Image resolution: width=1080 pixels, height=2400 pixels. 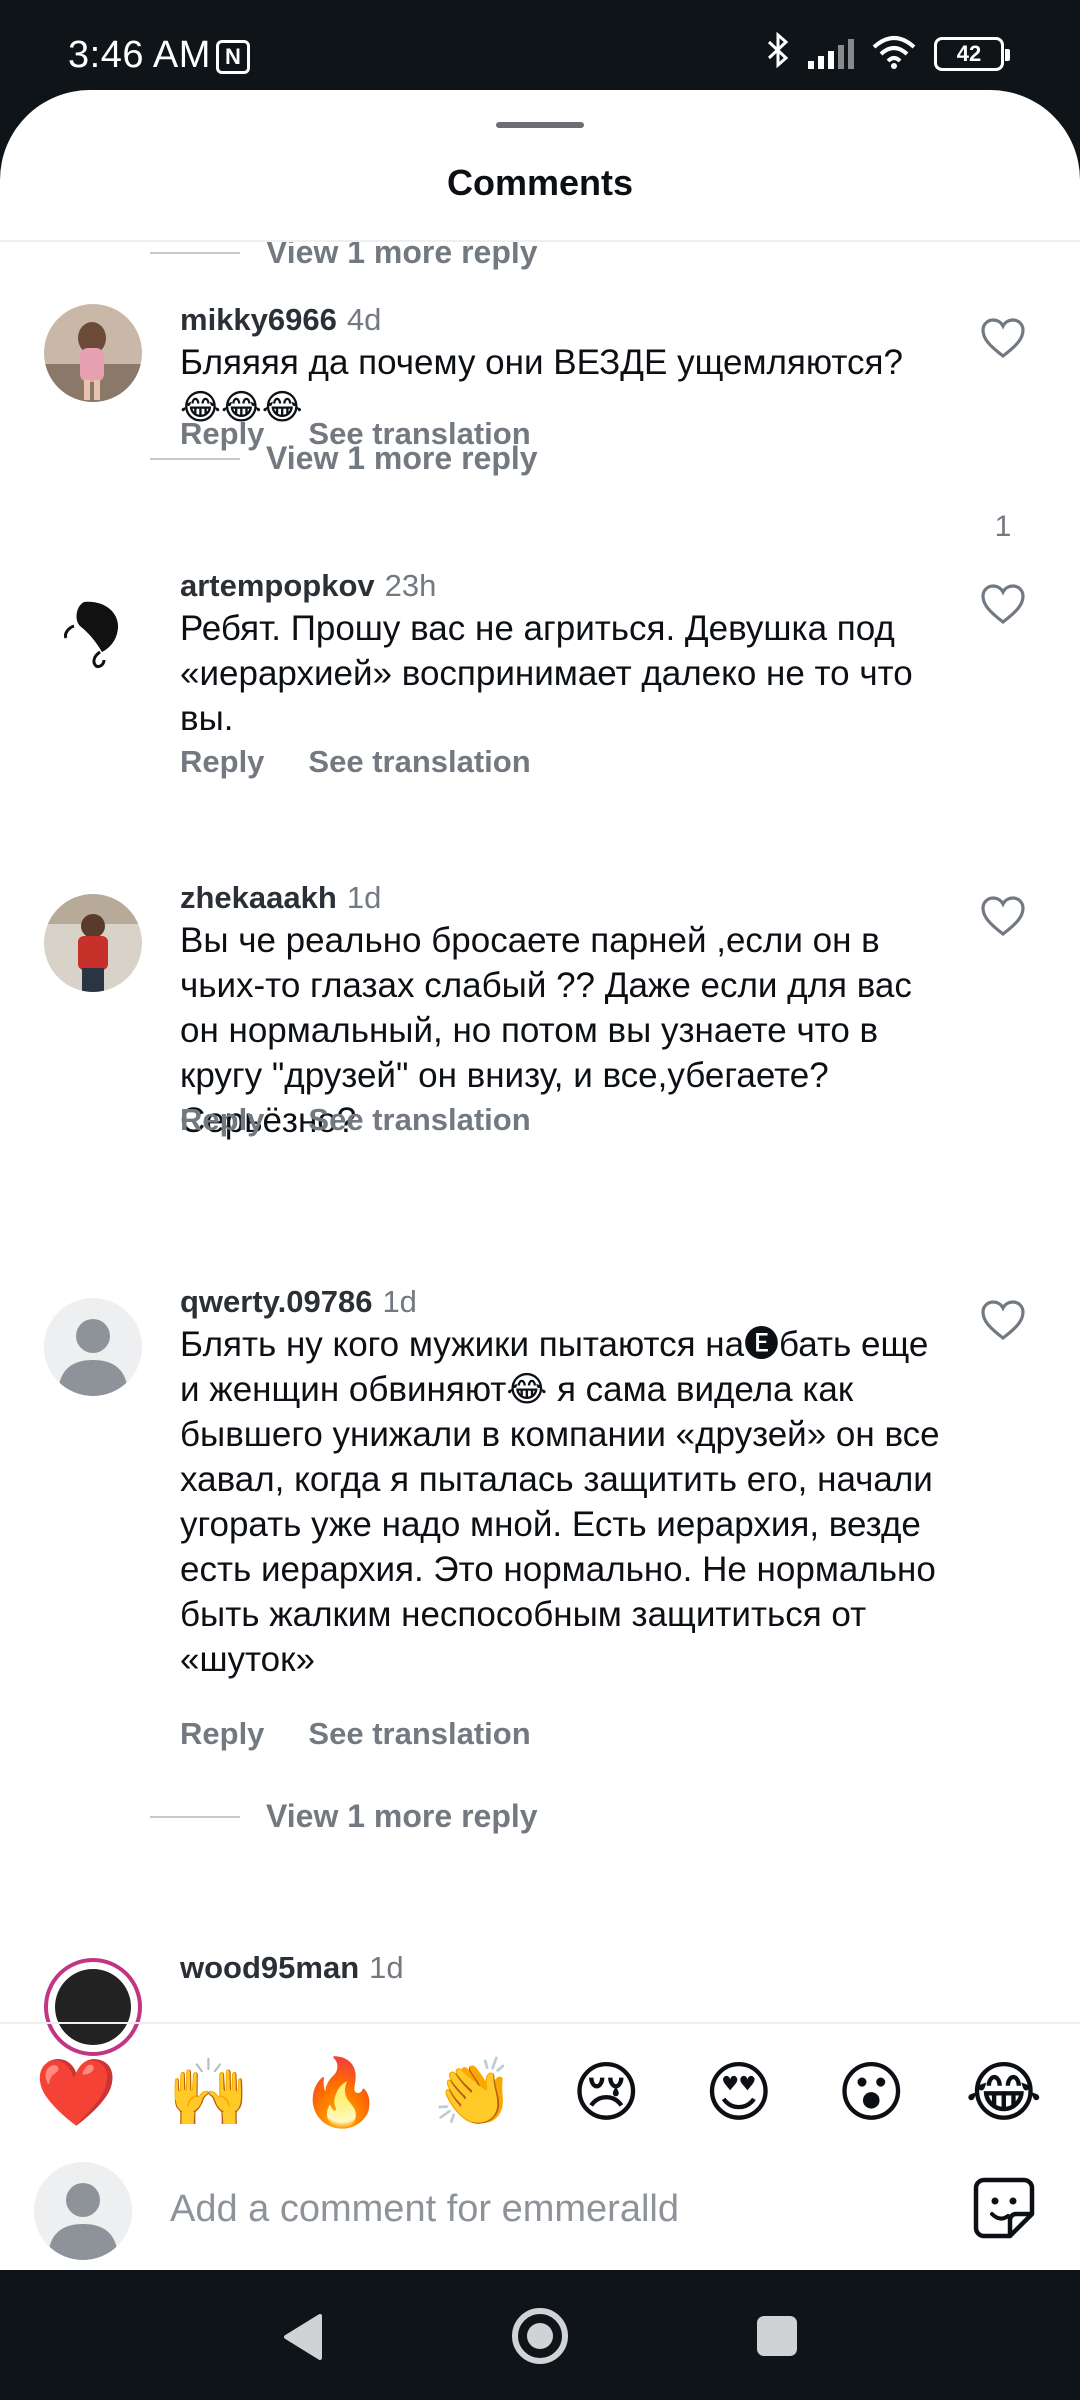 I want to click on comment-username: zhekaaakh, so click(x=258, y=897).